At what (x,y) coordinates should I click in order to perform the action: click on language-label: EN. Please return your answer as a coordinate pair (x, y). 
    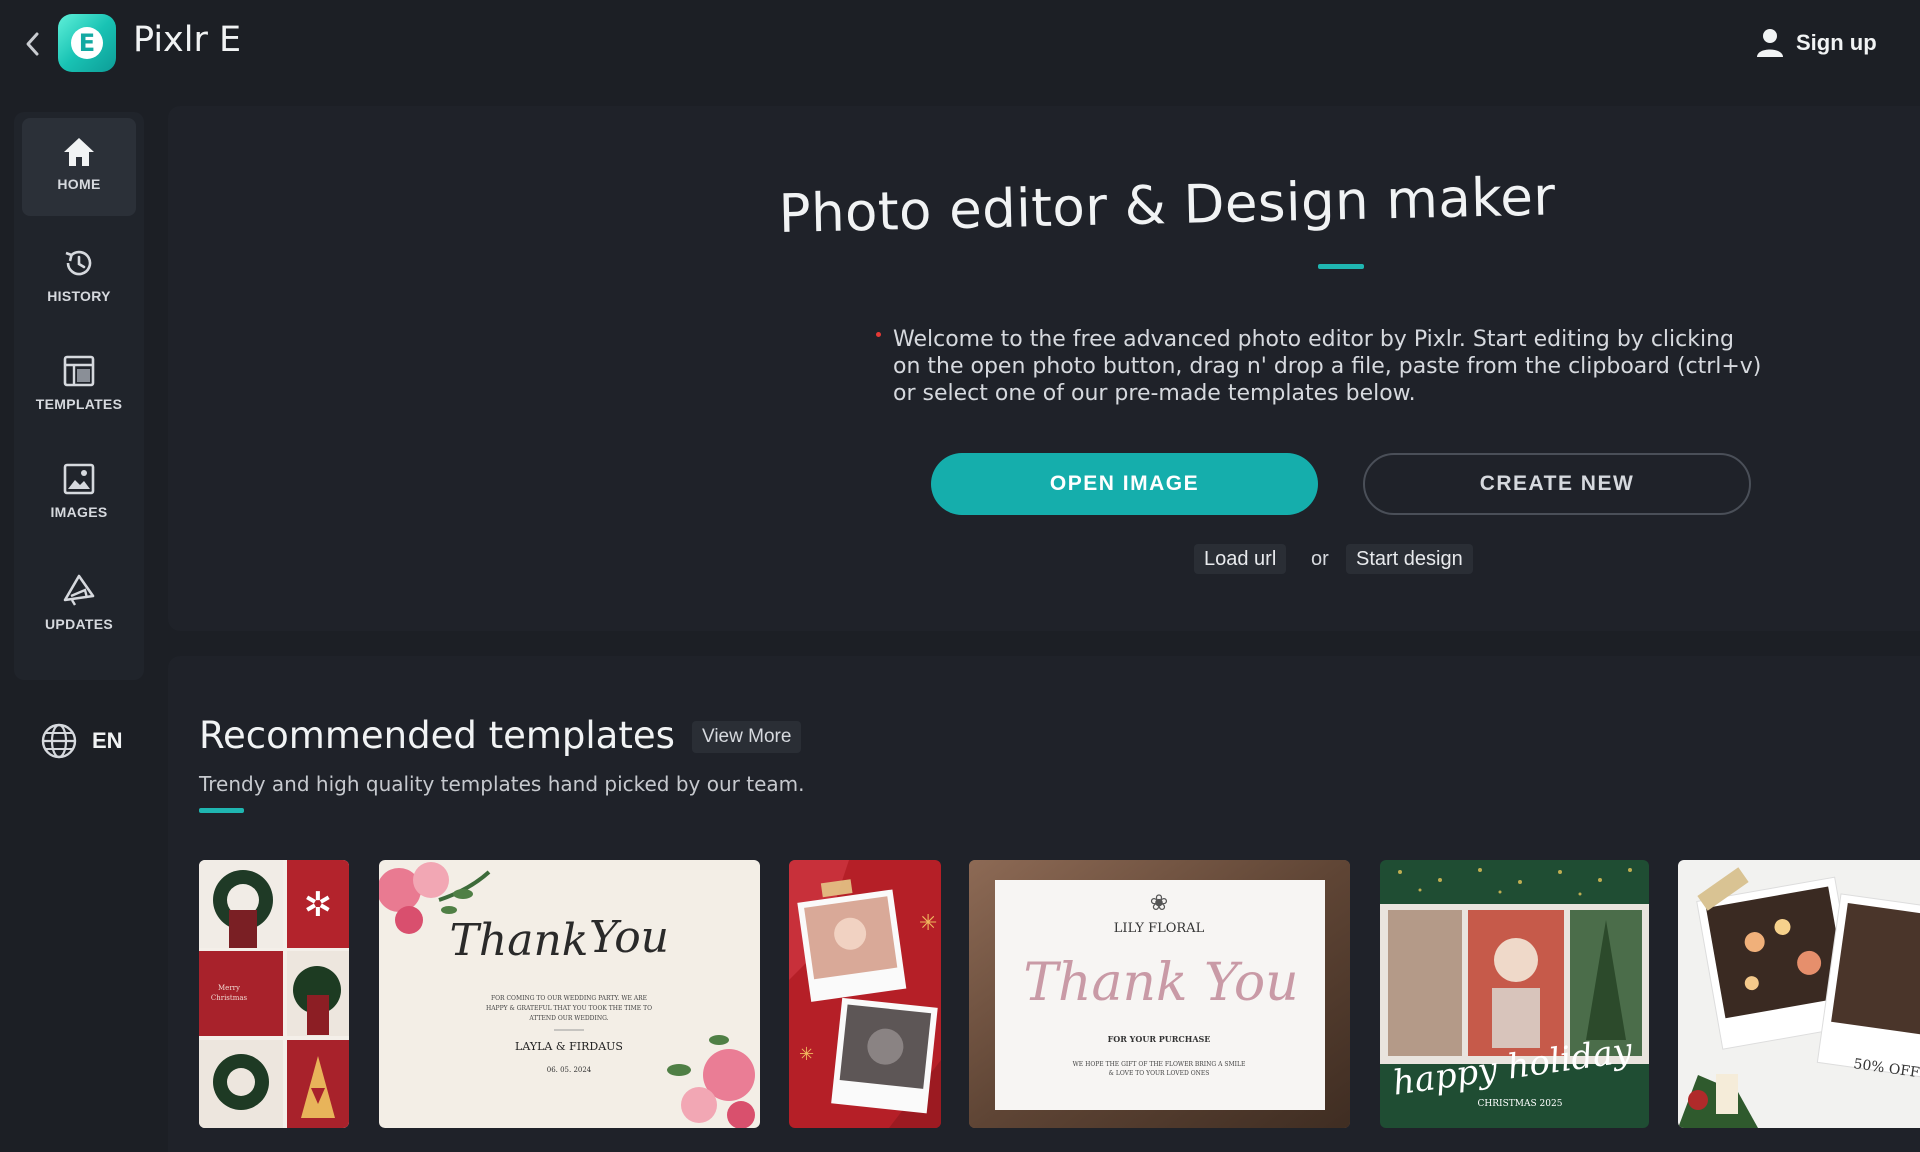
    Looking at the image, I should click on (107, 740).